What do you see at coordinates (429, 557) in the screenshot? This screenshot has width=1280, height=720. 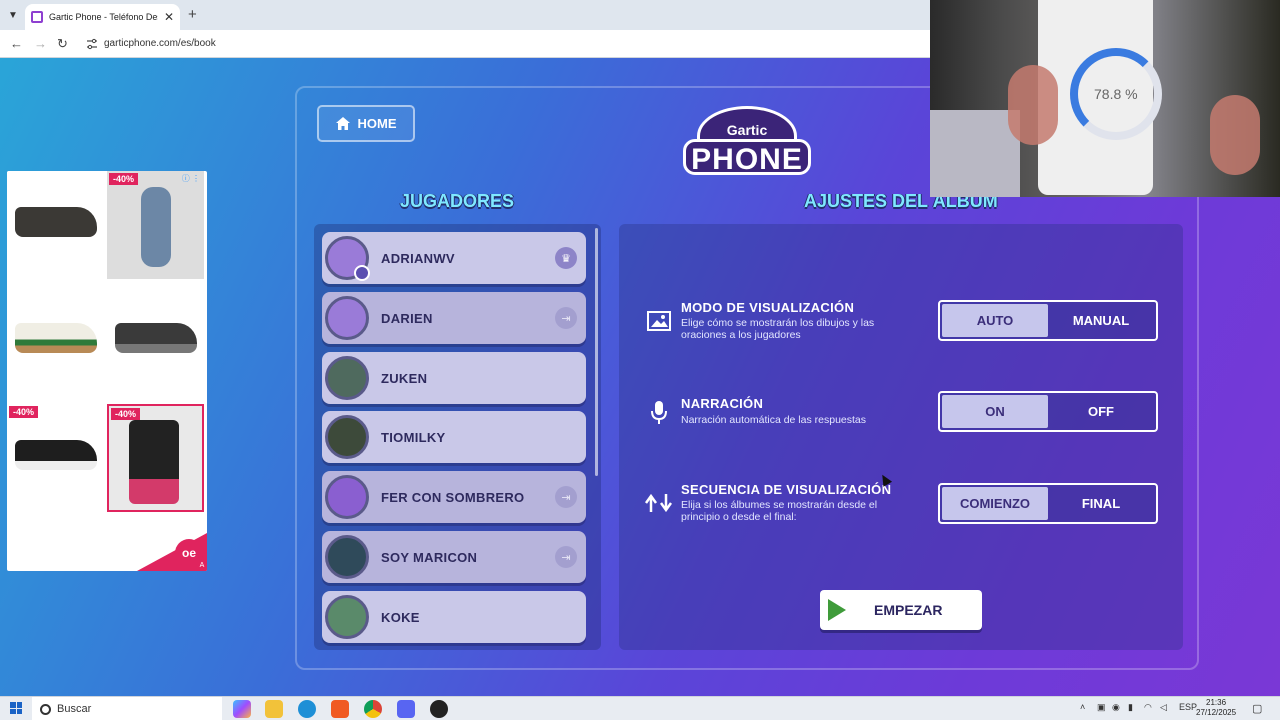 I see `player-name: SOY MARICON` at bounding box center [429, 557].